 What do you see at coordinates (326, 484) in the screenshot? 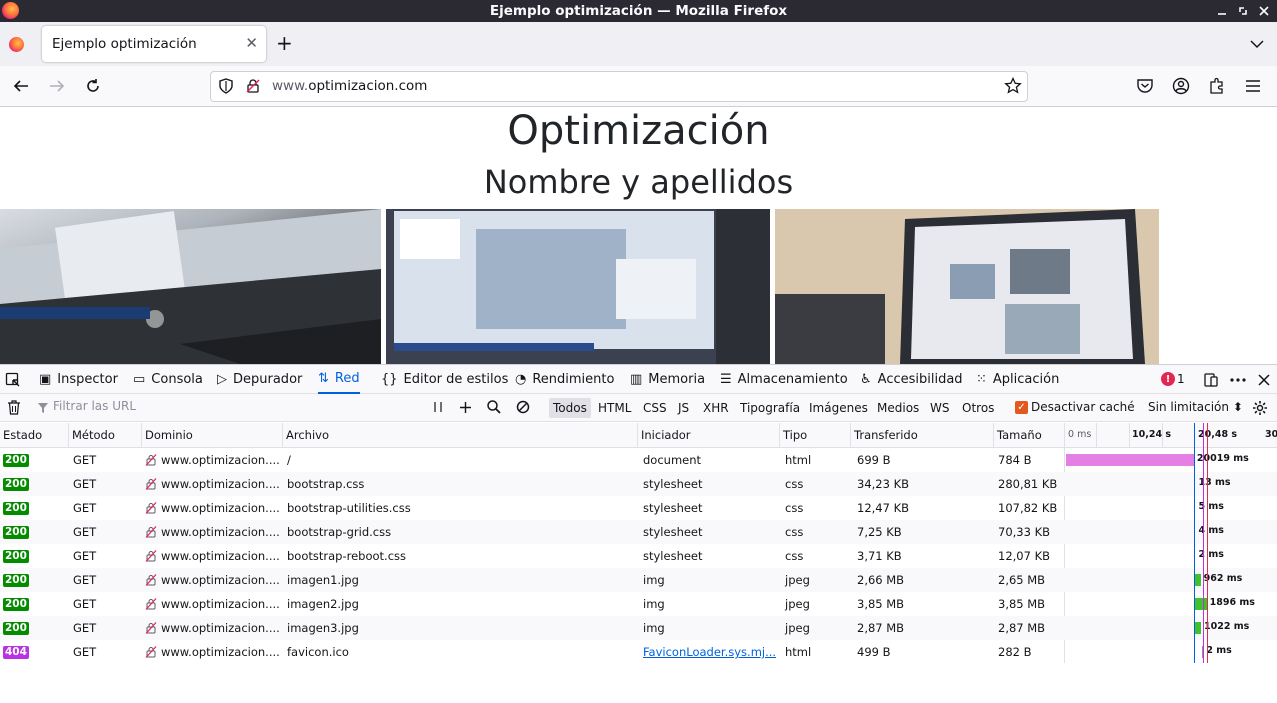
I see `file-cell: bootstrap.css` at bounding box center [326, 484].